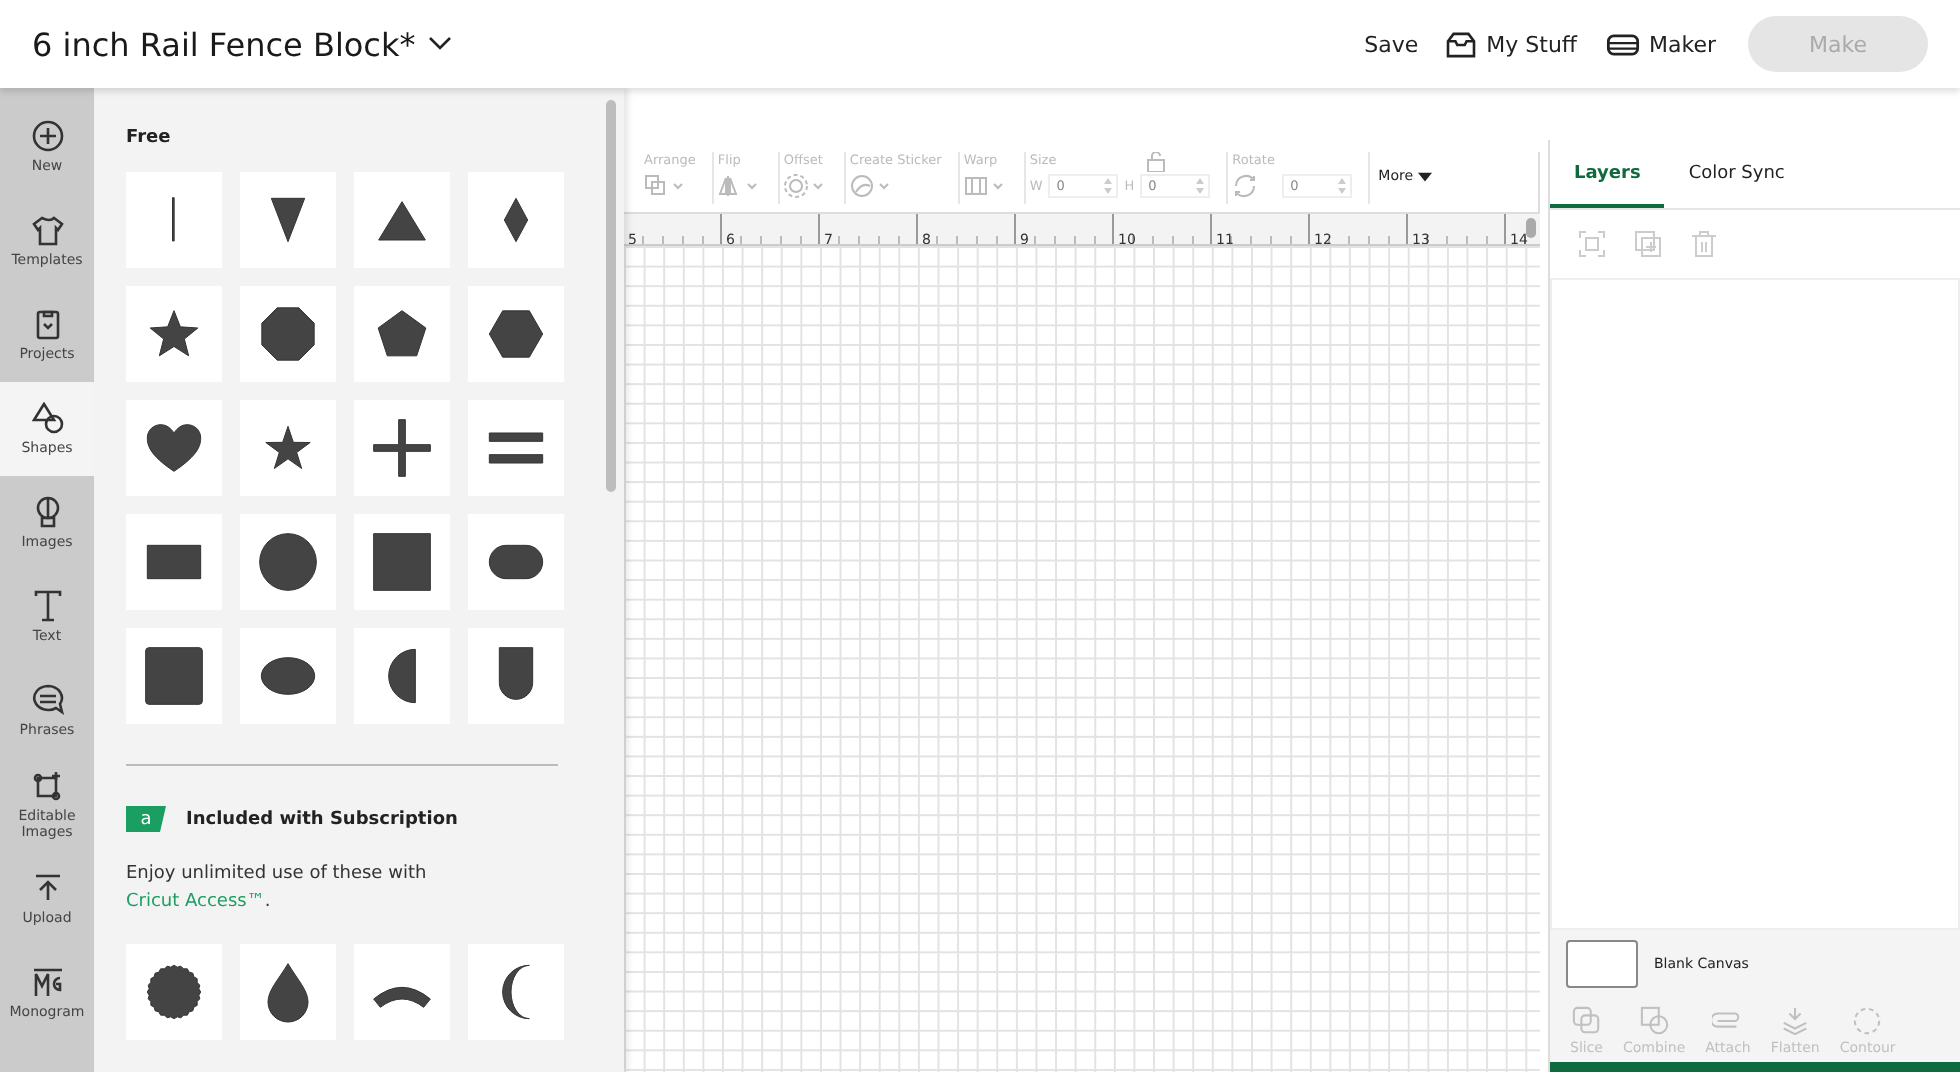 The image size is (1960, 1072). What do you see at coordinates (47, 136) in the screenshot?
I see `plus-circle-icon` at bounding box center [47, 136].